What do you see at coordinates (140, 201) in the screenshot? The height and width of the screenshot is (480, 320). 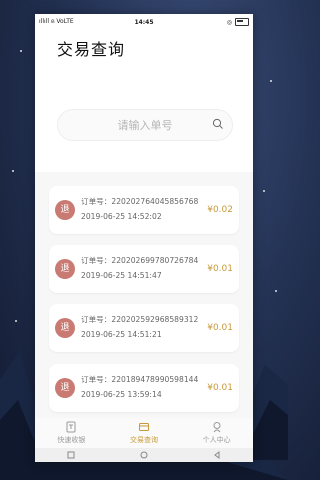 I see `order-number: 订单号：220202764045856768` at bounding box center [140, 201].